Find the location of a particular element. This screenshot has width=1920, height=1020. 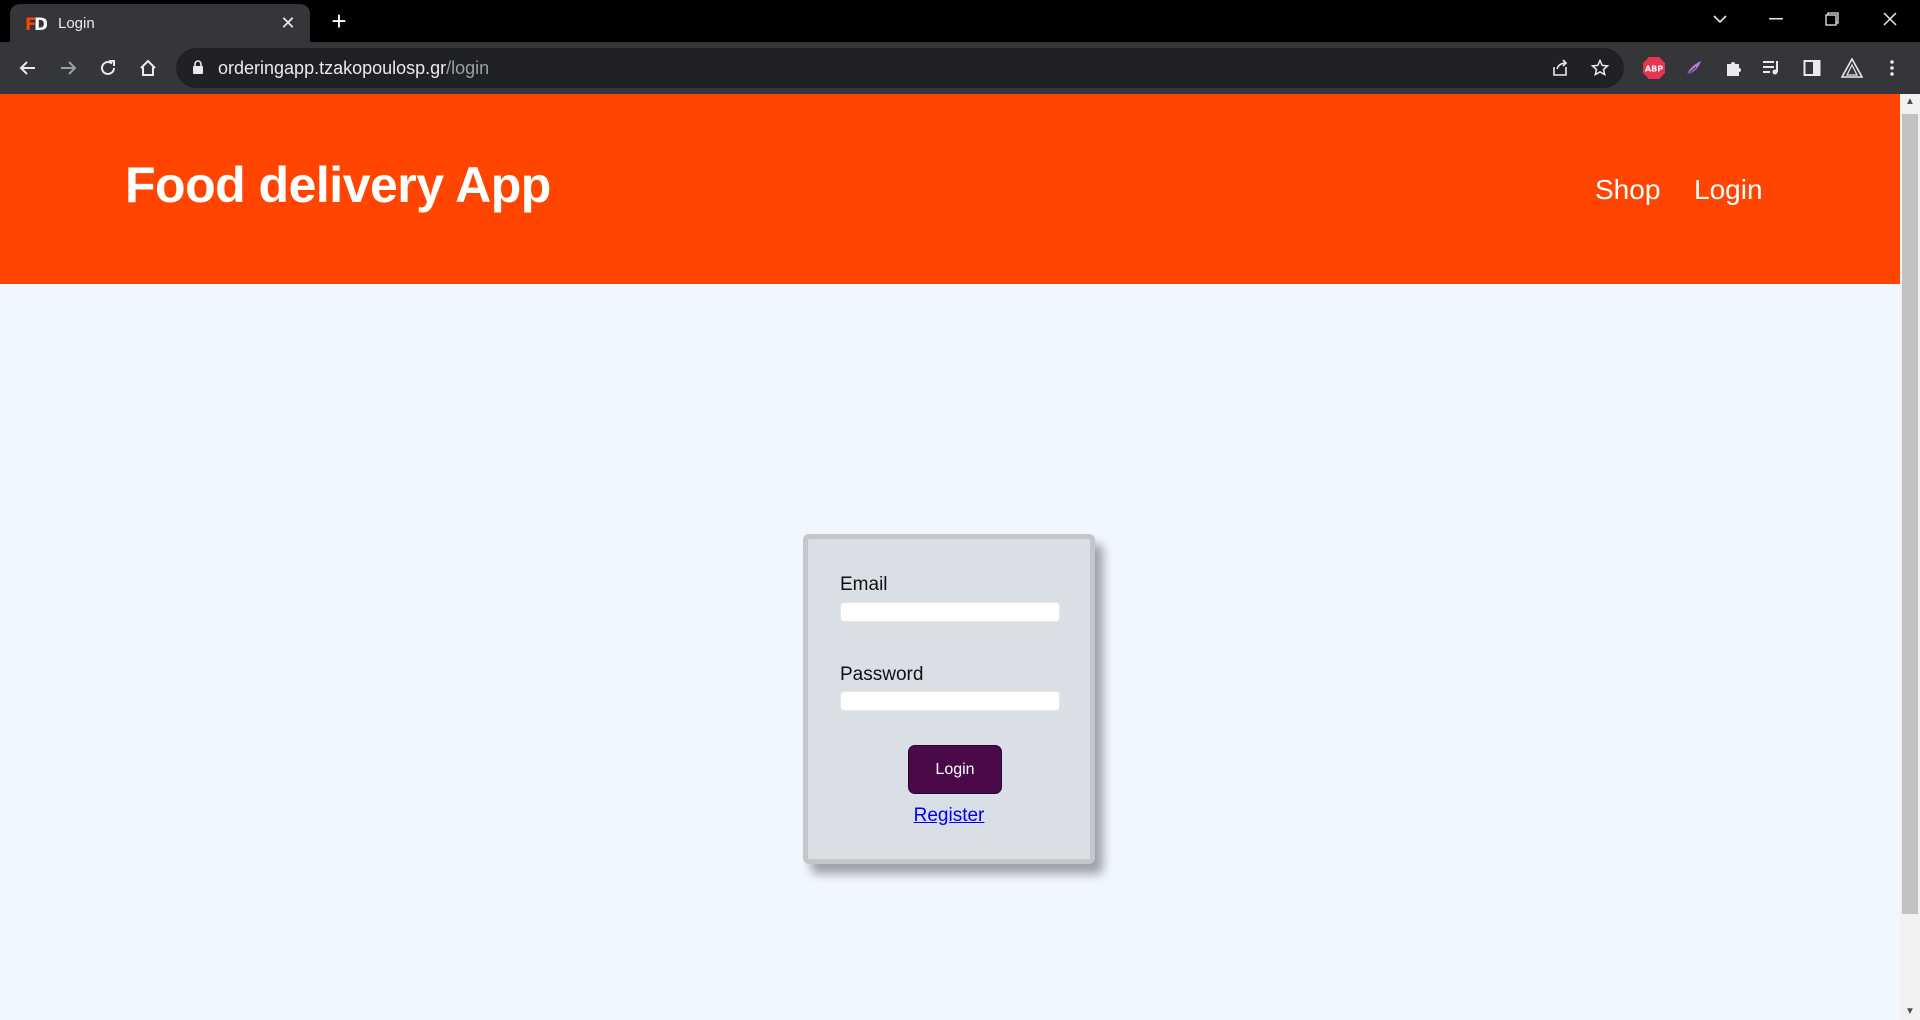

fd-logo-icon: FD is located at coordinates (36, 23).